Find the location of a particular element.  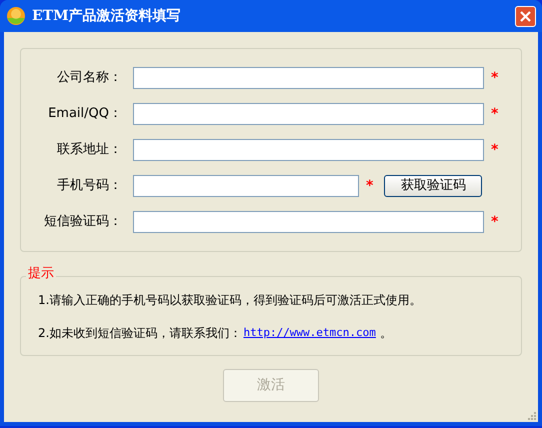

website-link: http://www.etmcn.com is located at coordinates (309, 333).